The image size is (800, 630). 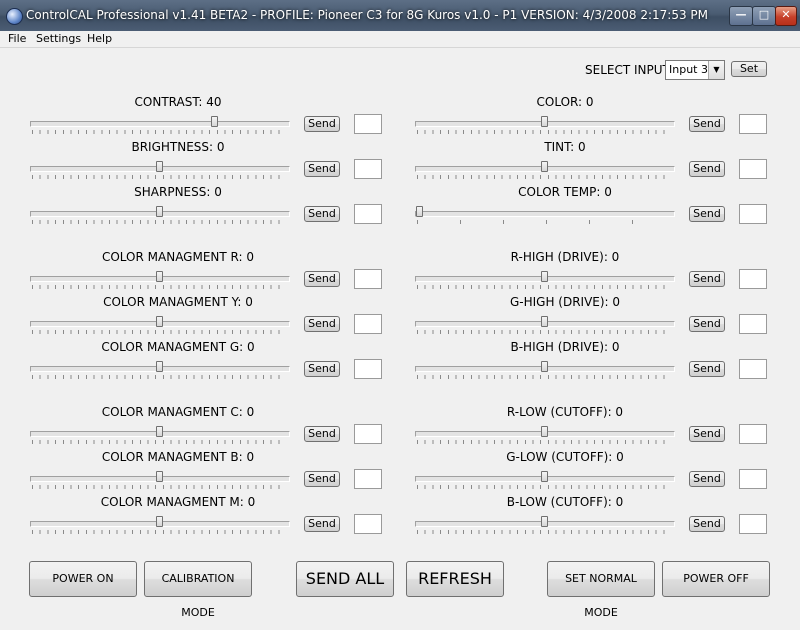 What do you see at coordinates (400, 39) in the screenshot?
I see `menu-bar: File Settings Help` at bounding box center [400, 39].